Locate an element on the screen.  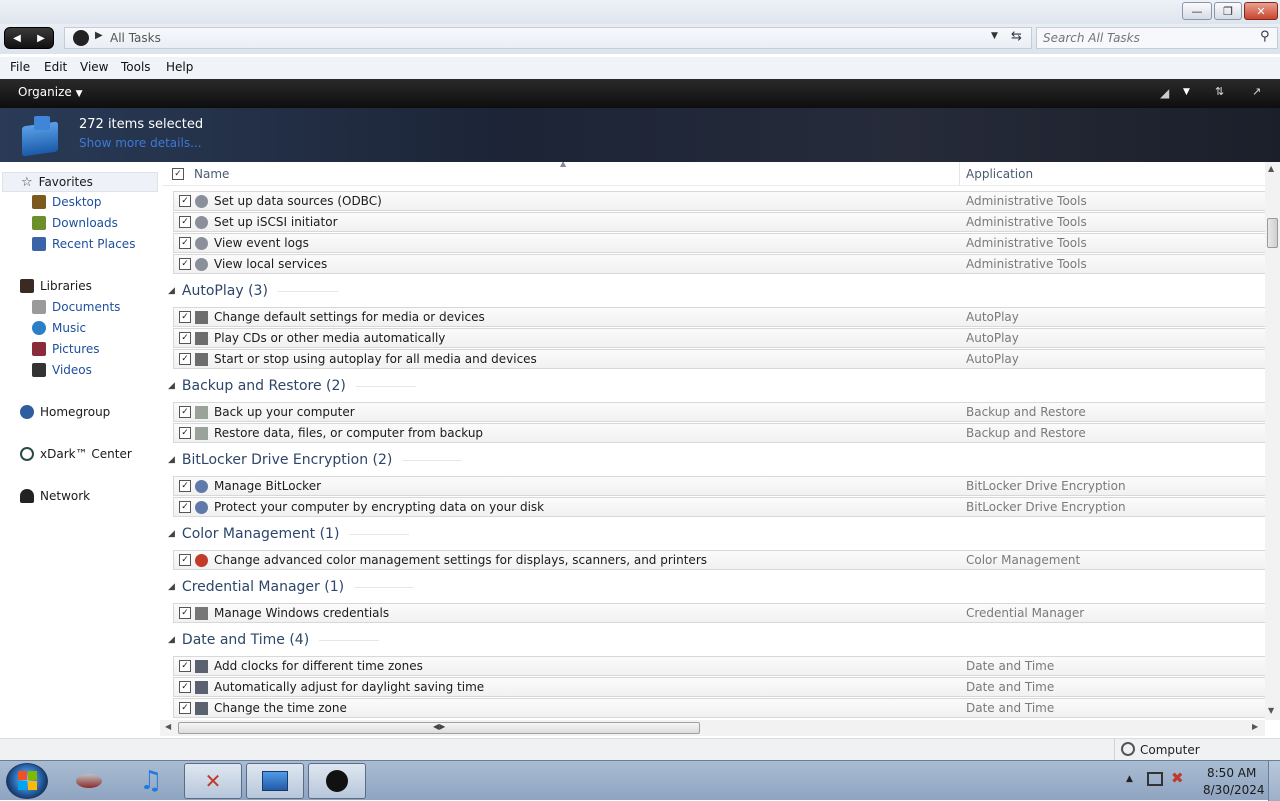
group-header-backup-restore: ◢ Backup and Restore (2) is located at coordinates (292, 386).